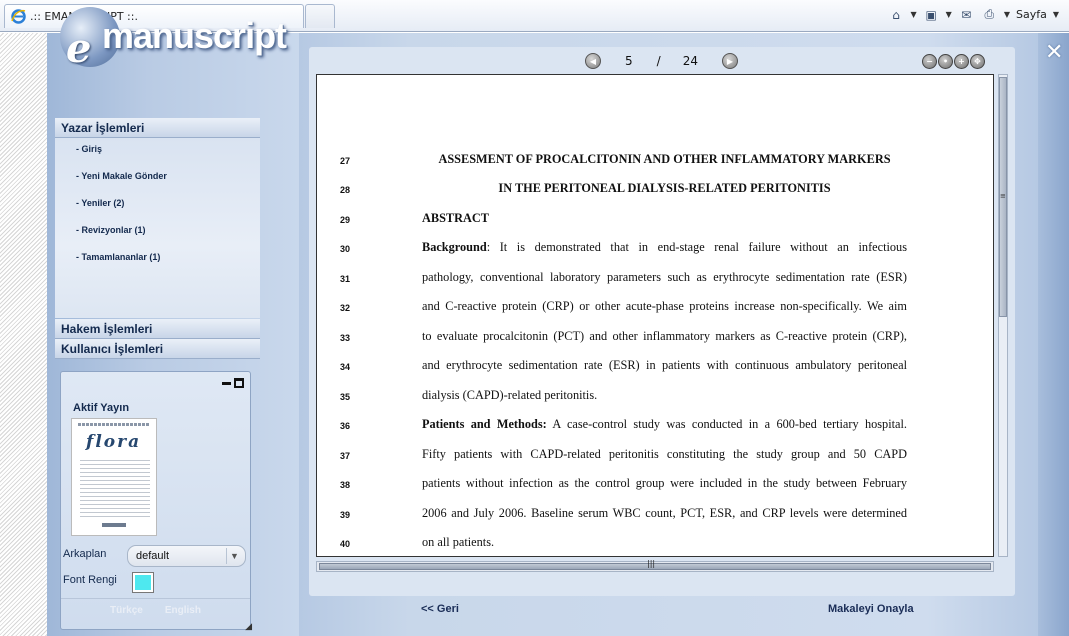 The height and width of the screenshot is (636, 1069). What do you see at coordinates (510, 395) in the screenshot?
I see `manuscript-line: dialysis (CAPD)-related peritonitis.` at bounding box center [510, 395].